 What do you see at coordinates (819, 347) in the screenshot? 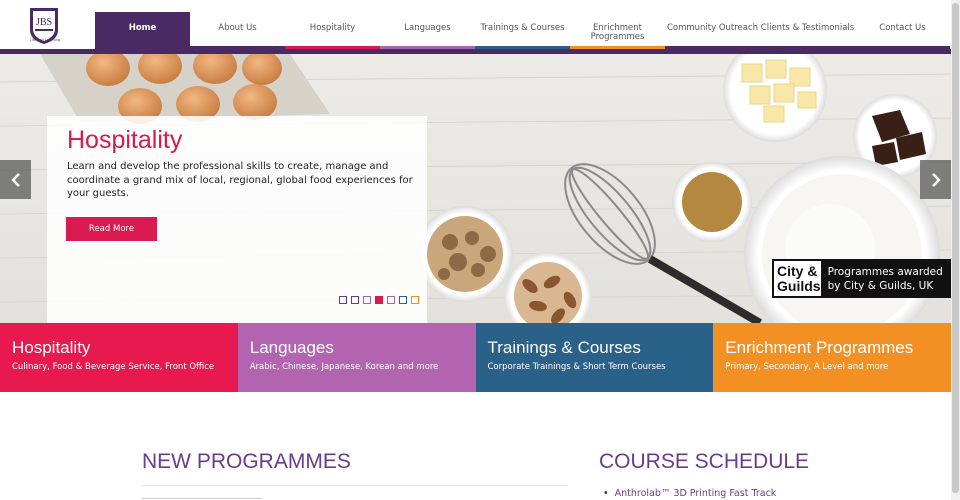
I see `tile-title: Enrichment Programmes` at bounding box center [819, 347].